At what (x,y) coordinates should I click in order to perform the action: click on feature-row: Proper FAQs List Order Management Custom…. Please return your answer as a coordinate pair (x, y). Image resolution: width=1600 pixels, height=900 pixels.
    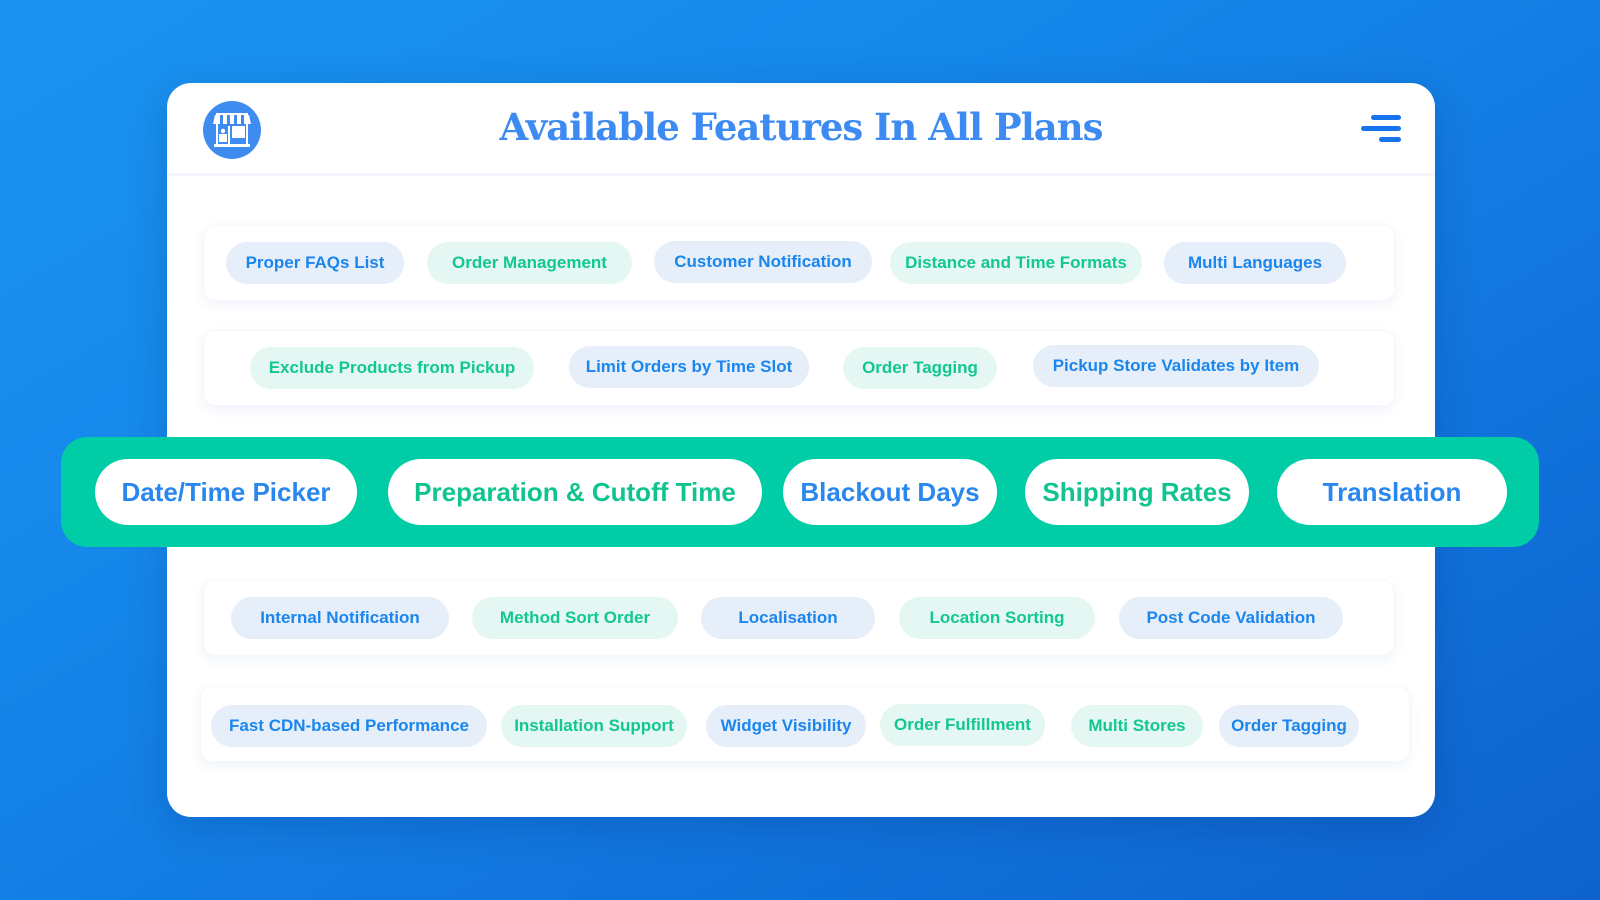
    Looking at the image, I should click on (799, 263).